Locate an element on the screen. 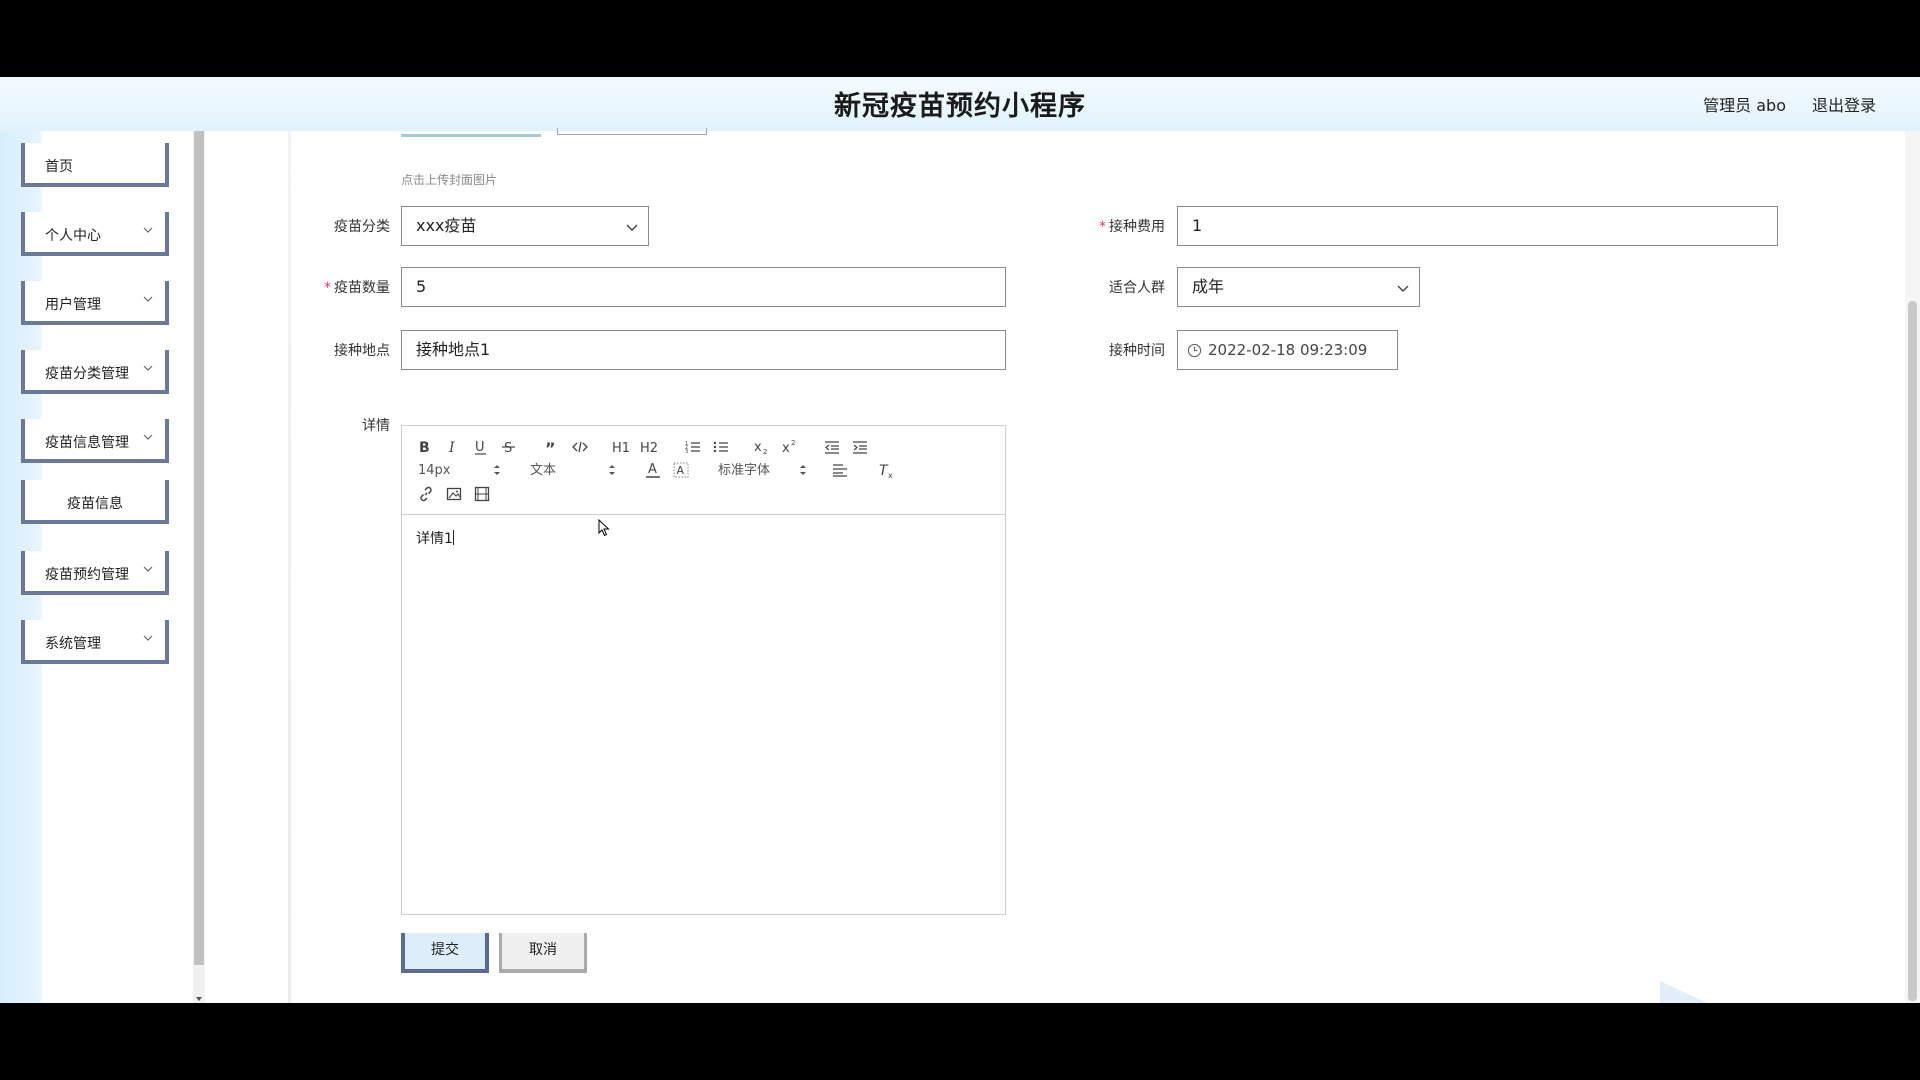  location-input: 接种地点1 is located at coordinates (703, 350).